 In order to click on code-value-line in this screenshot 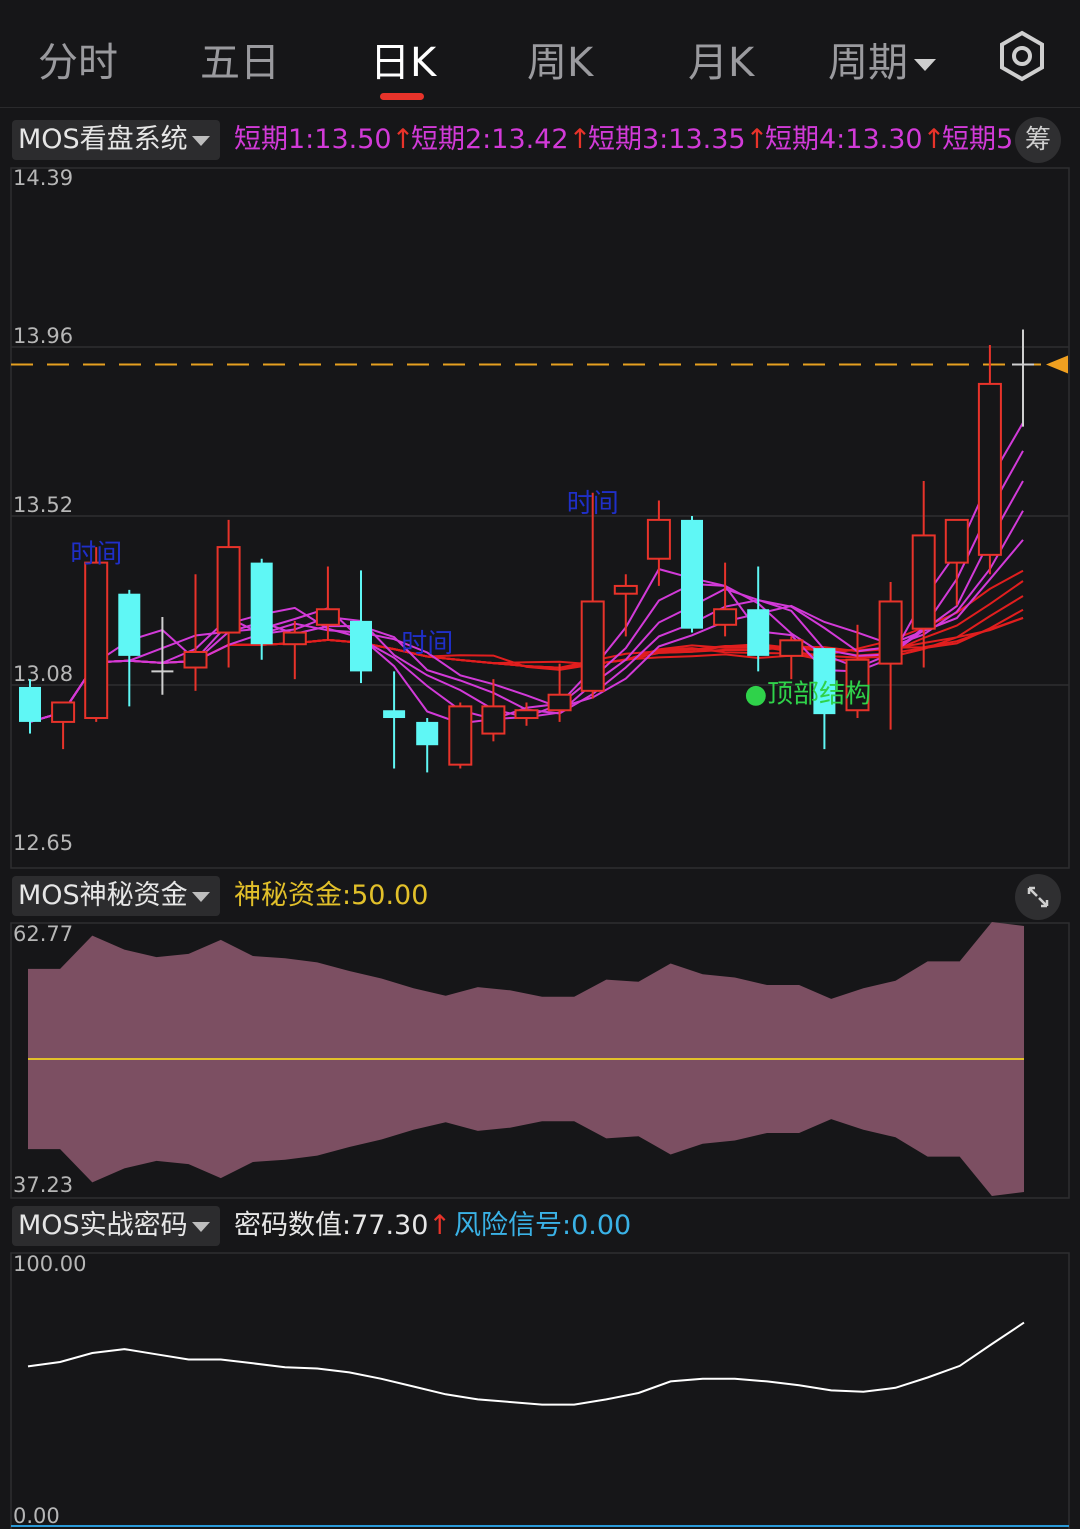, I will do `click(526, 1363)`.